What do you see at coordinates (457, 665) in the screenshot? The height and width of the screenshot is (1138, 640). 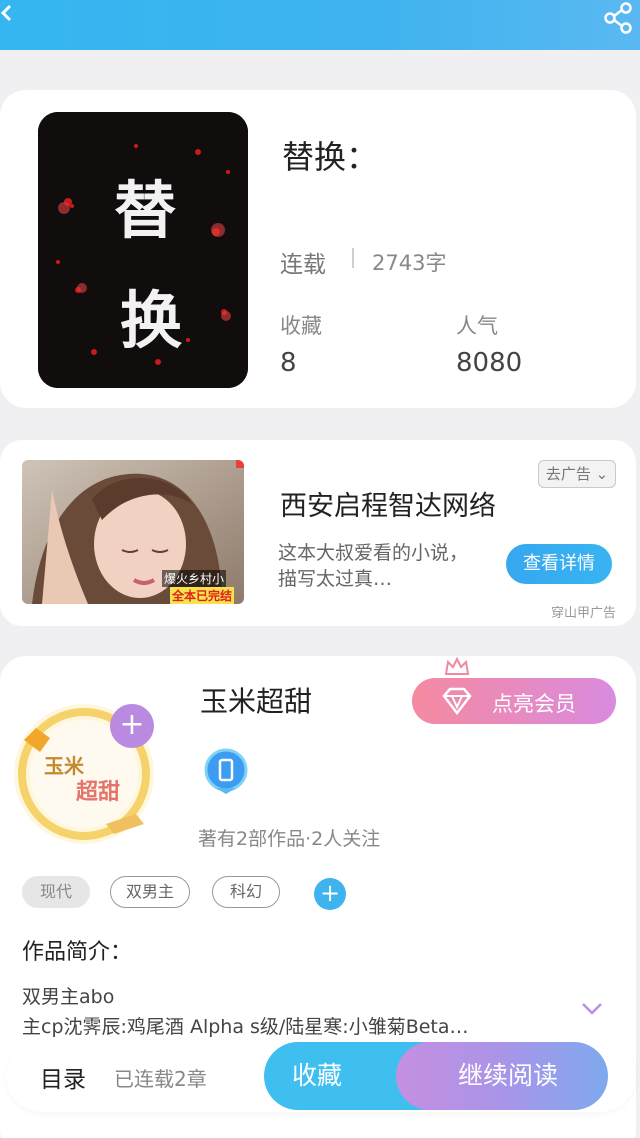 I see `crown-icon` at bounding box center [457, 665].